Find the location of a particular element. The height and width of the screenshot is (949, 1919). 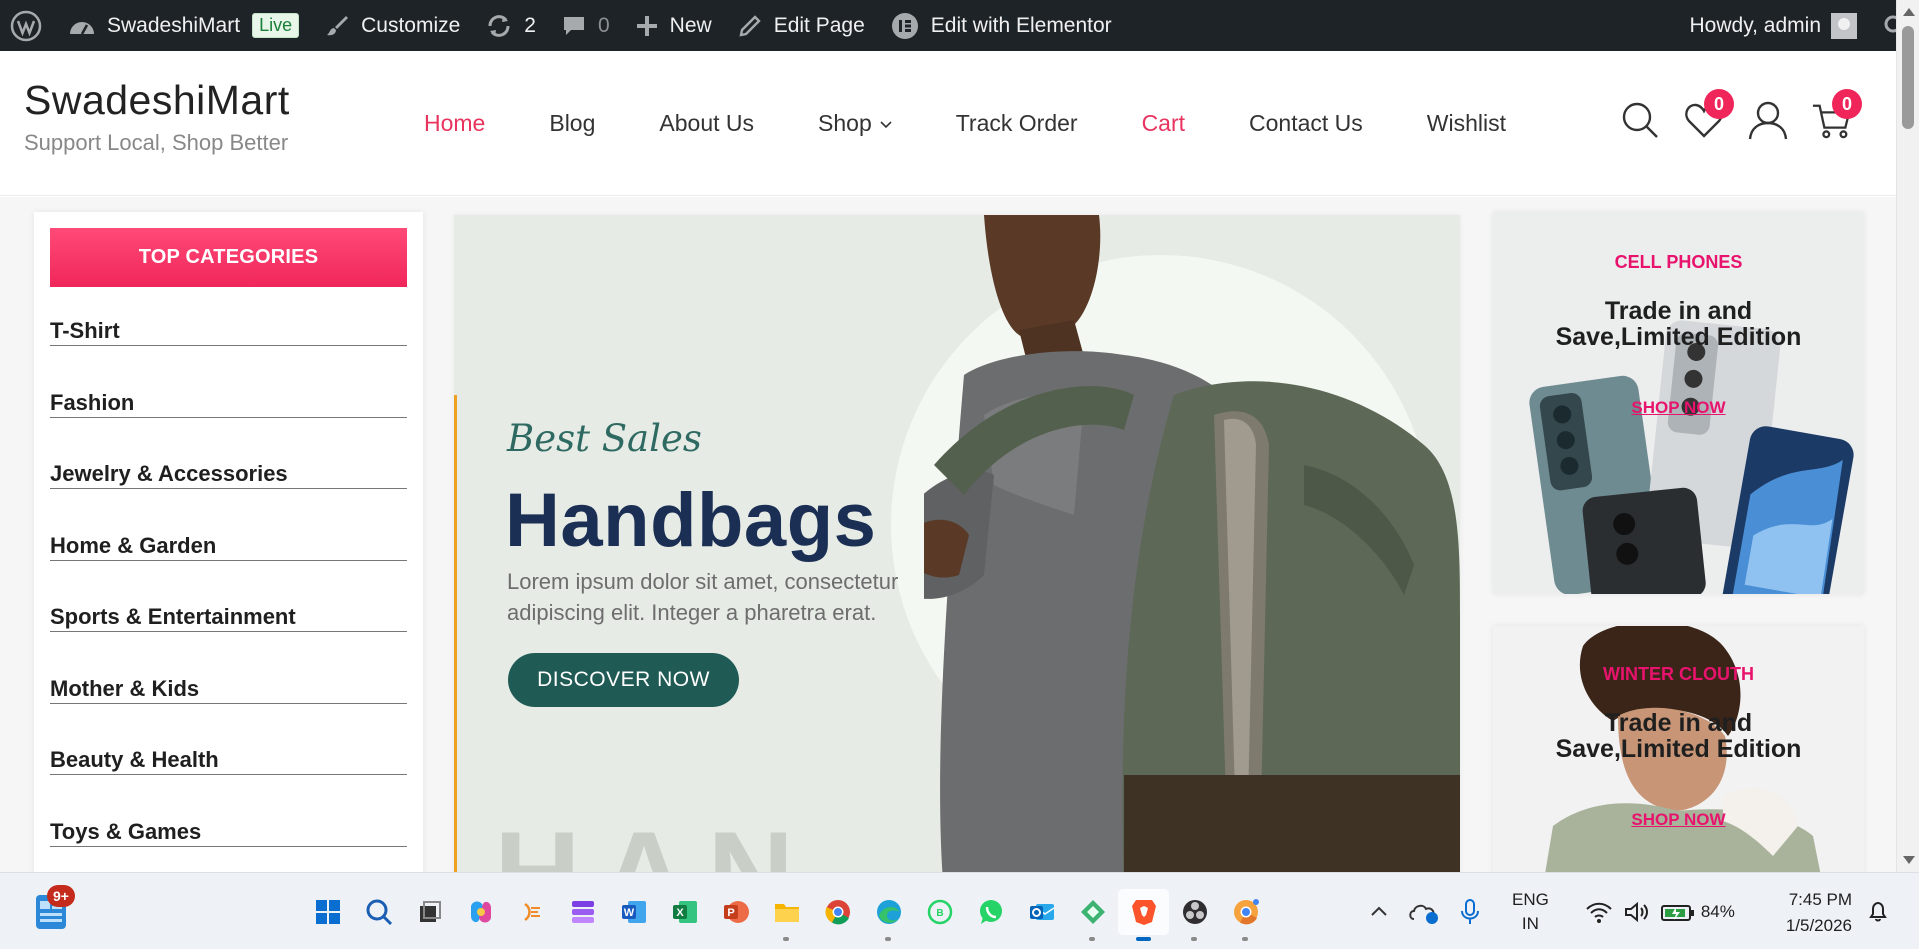

category-item: Beauty & Health is located at coordinates (228, 783).